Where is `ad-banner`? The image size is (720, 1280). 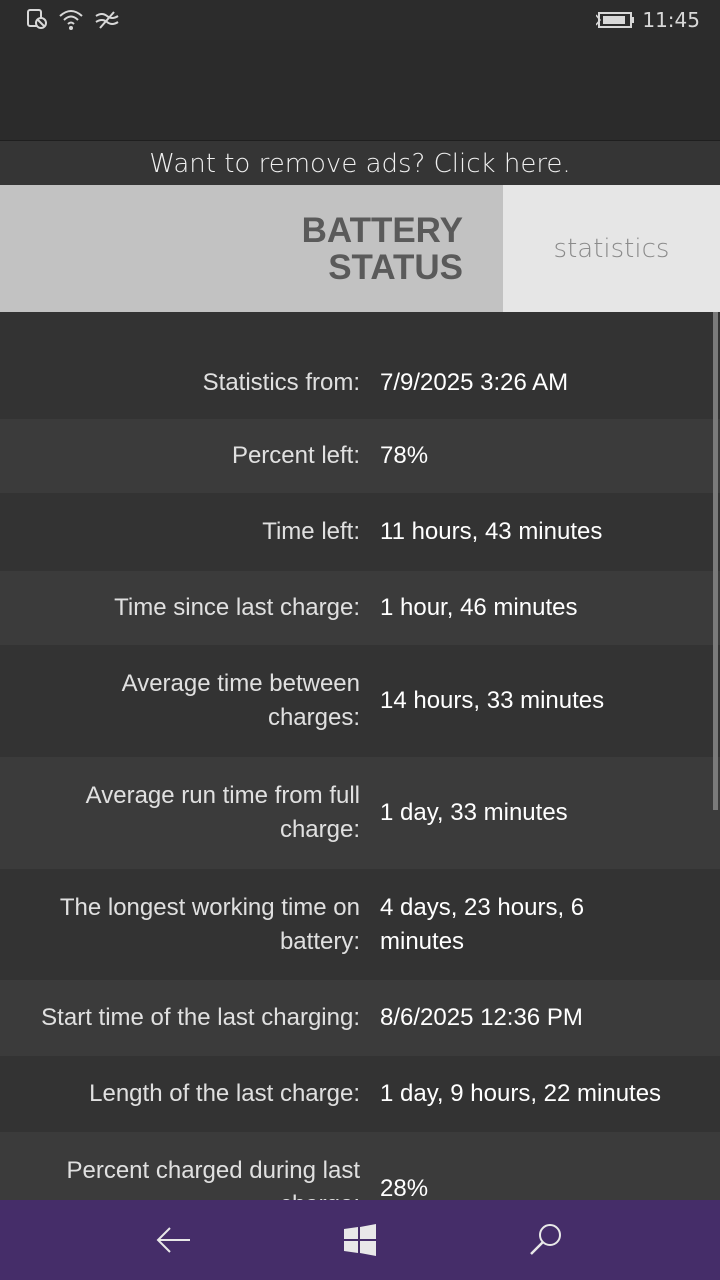 ad-banner is located at coordinates (360, 90).